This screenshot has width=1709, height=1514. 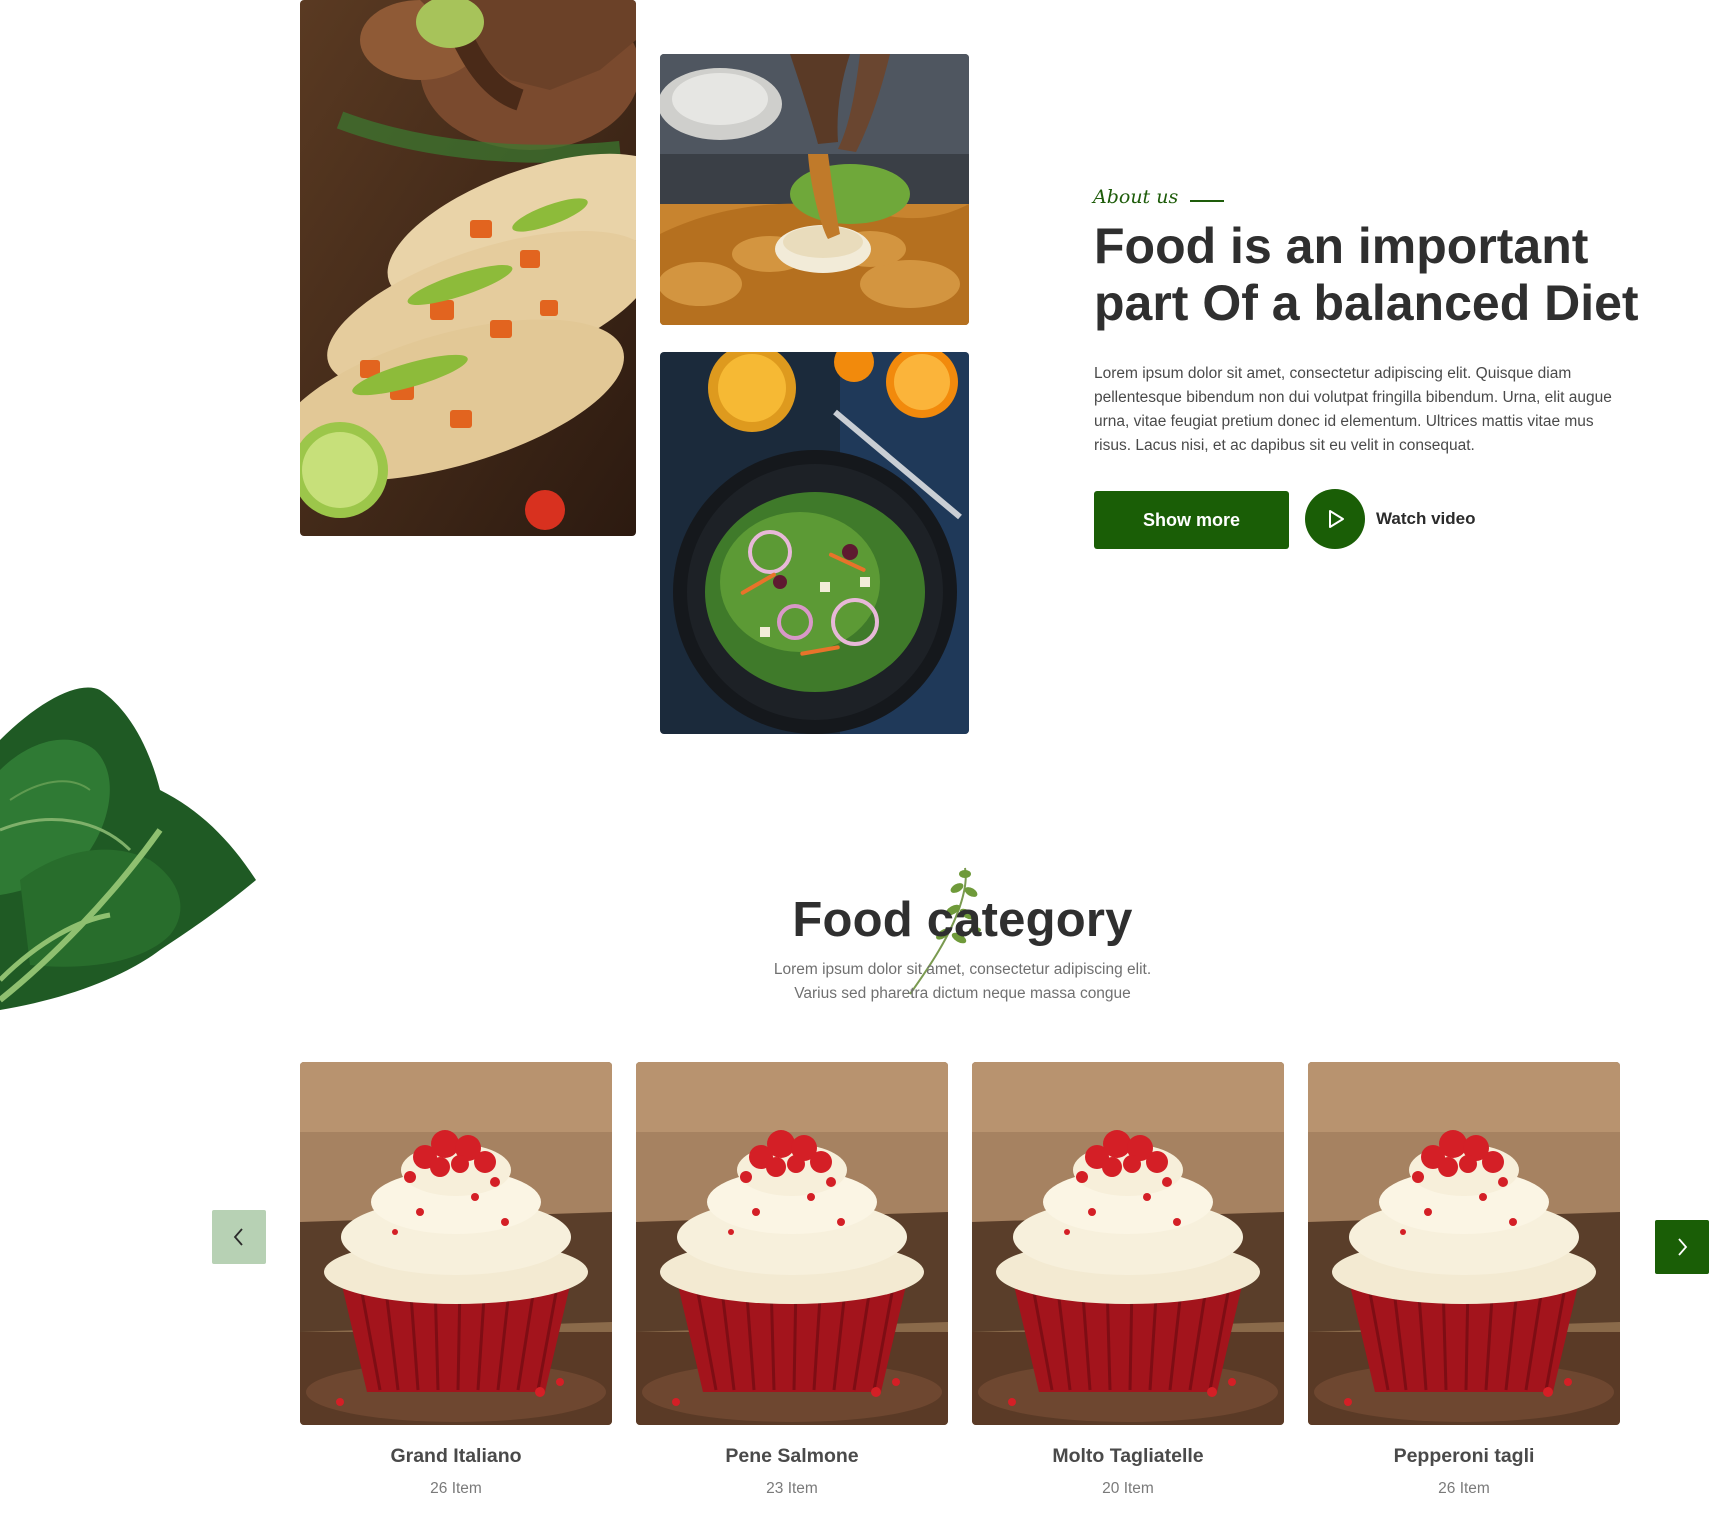 I want to click on category-card: Pene Salmone 23 Item, so click(x=792, y=1280).